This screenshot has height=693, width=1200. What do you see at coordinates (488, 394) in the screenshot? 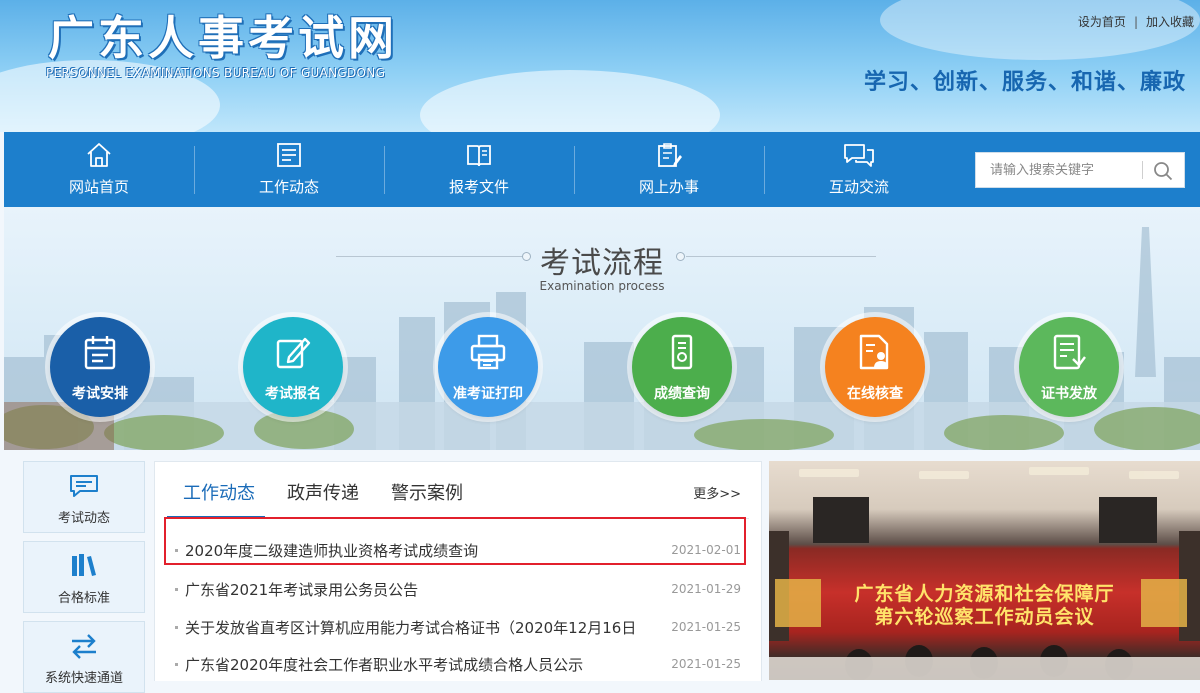
I see `step-label: 准考证打印` at bounding box center [488, 394].